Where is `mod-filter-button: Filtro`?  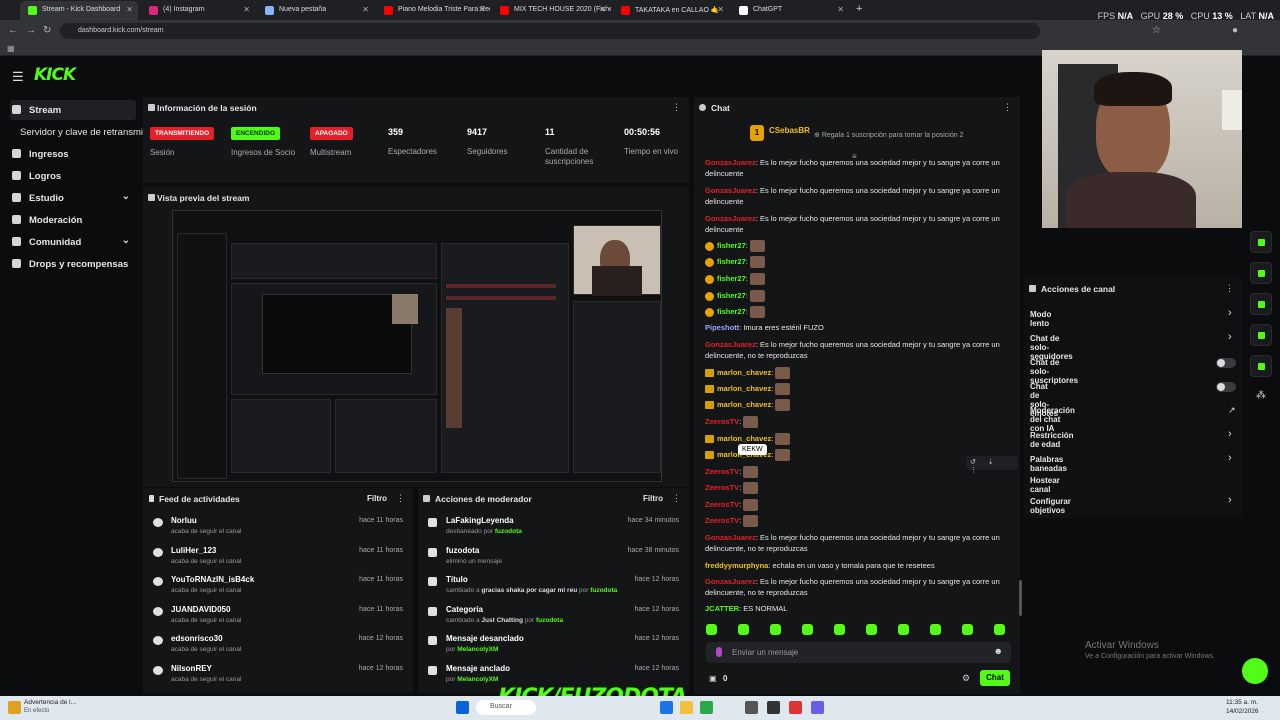 mod-filter-button: Filtro is located at coordinates (653, 498).